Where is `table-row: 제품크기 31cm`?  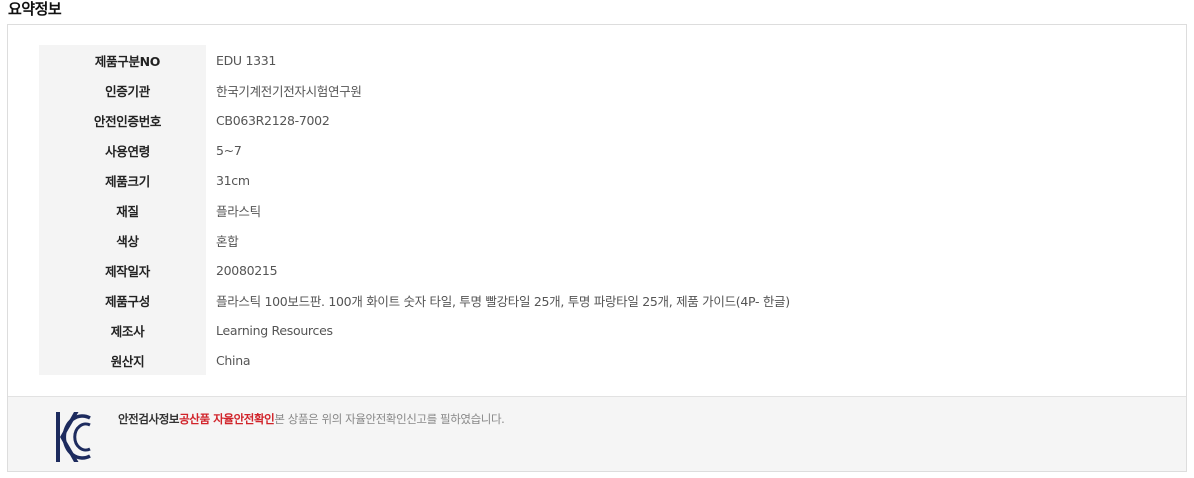
table-row: 제품크기 31cm is located at coordinates (414, 180).